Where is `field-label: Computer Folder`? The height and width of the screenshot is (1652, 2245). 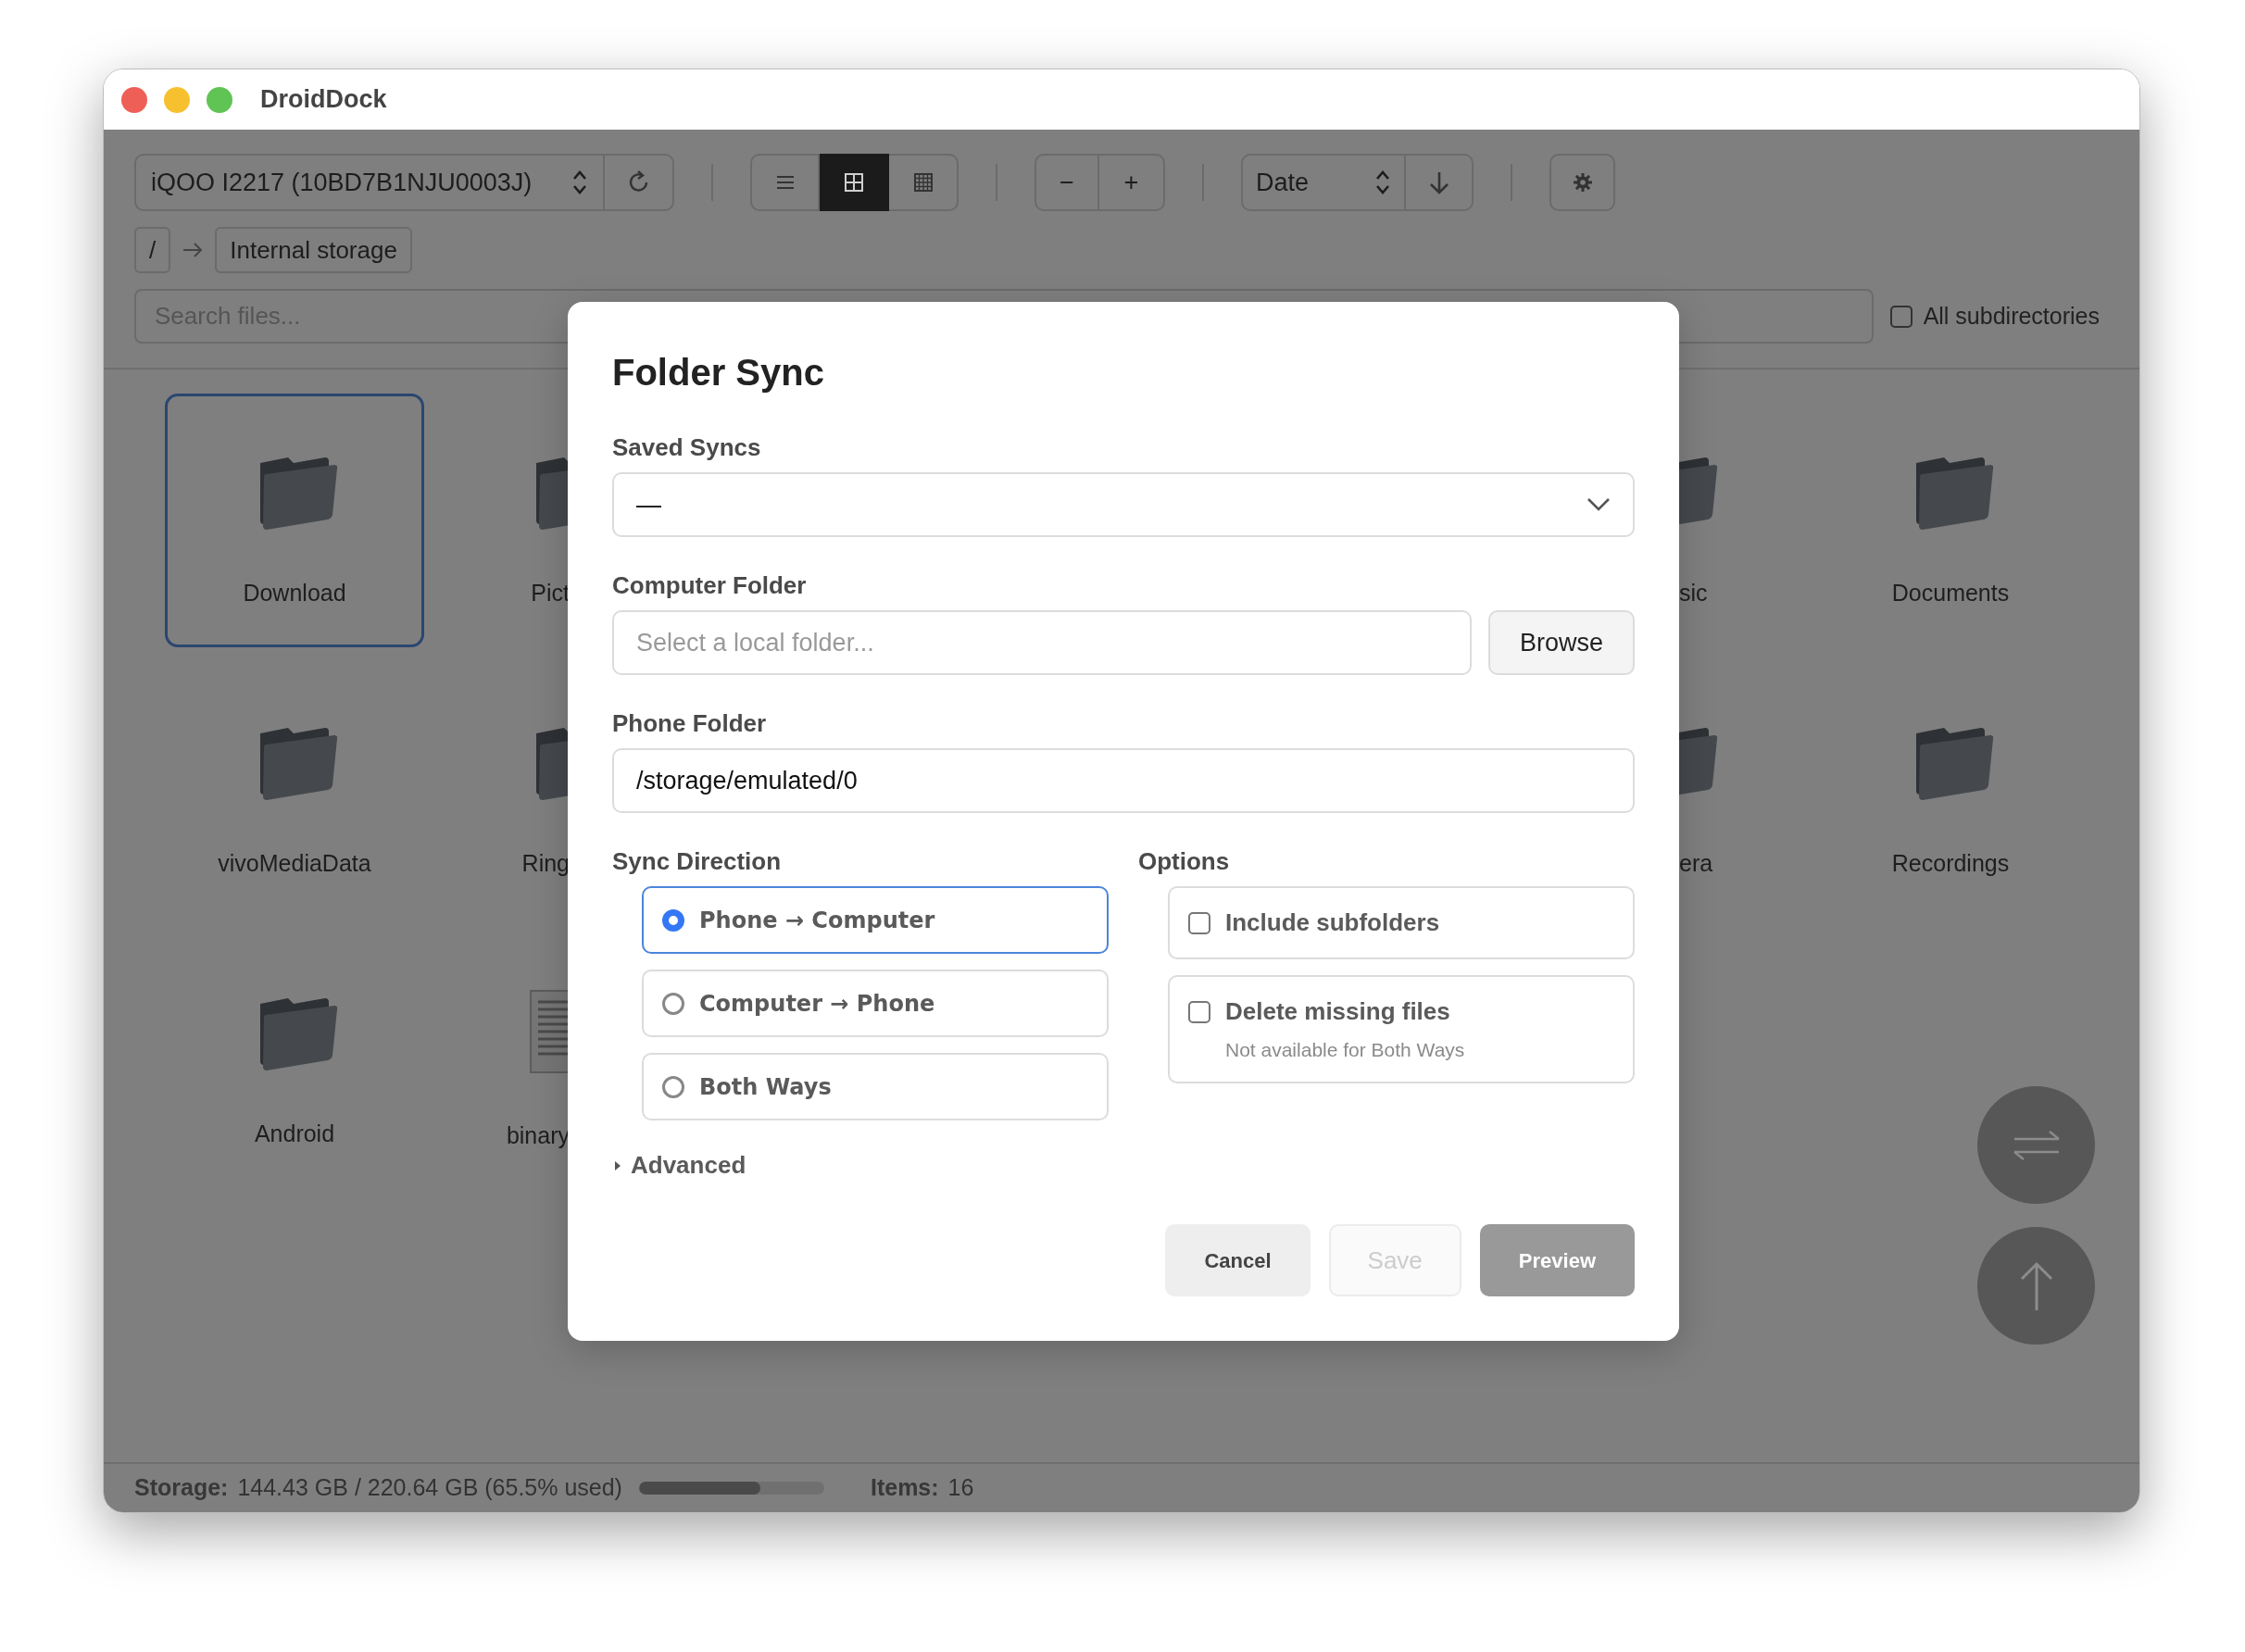
field-label: Computer Folder is located at coordinates (710, 585).